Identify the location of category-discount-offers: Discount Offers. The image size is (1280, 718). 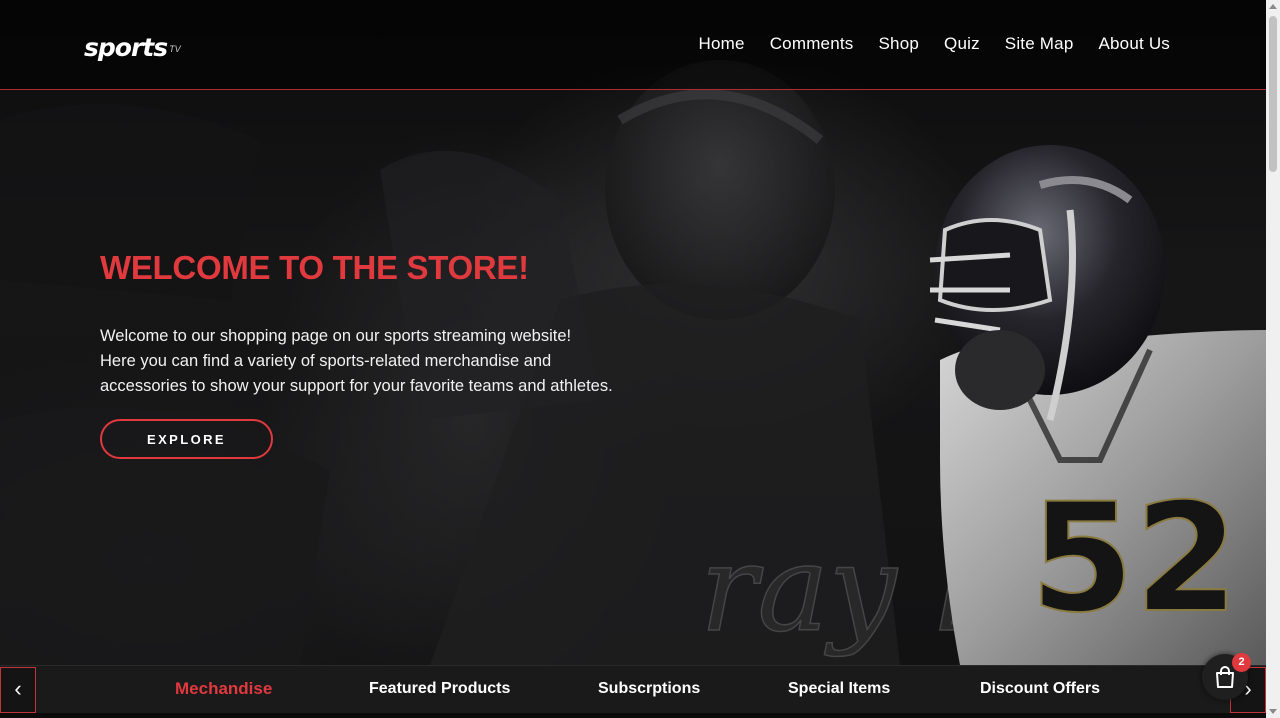
(1040, 689).